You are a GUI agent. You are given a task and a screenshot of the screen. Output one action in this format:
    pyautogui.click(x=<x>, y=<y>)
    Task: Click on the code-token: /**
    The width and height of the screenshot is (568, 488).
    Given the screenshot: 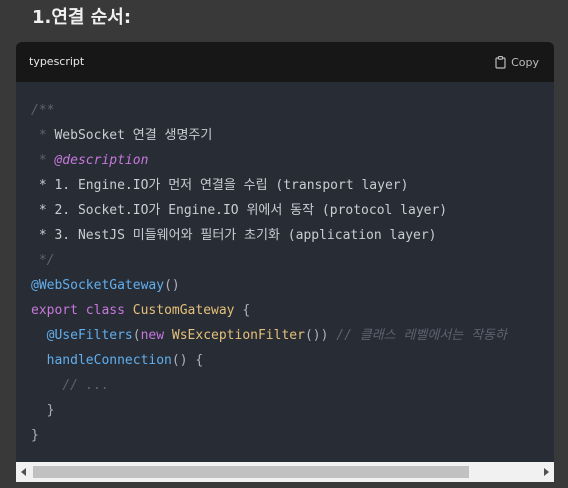 What is the action you would take?
    pyautogui.click(x=43, y=110)
    